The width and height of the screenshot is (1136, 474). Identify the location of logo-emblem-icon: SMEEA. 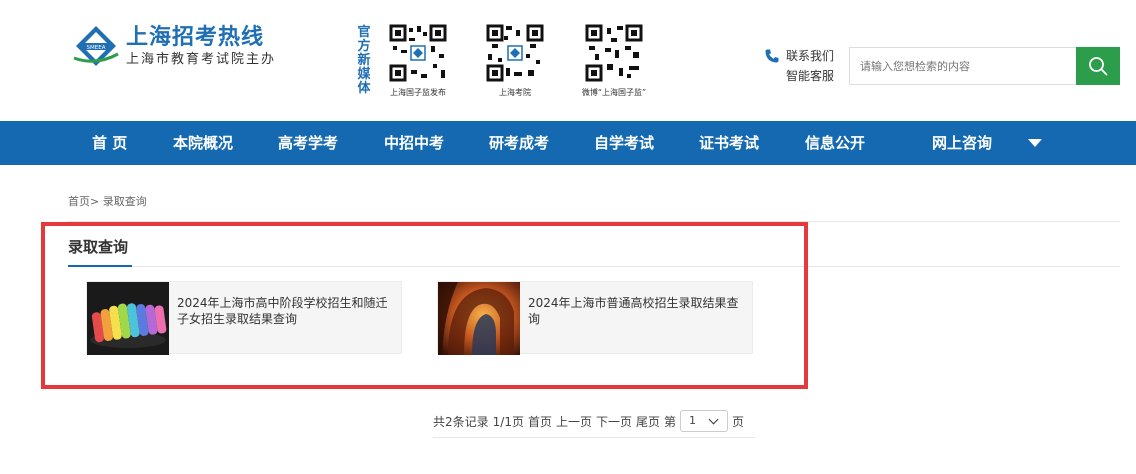
(96, 46).